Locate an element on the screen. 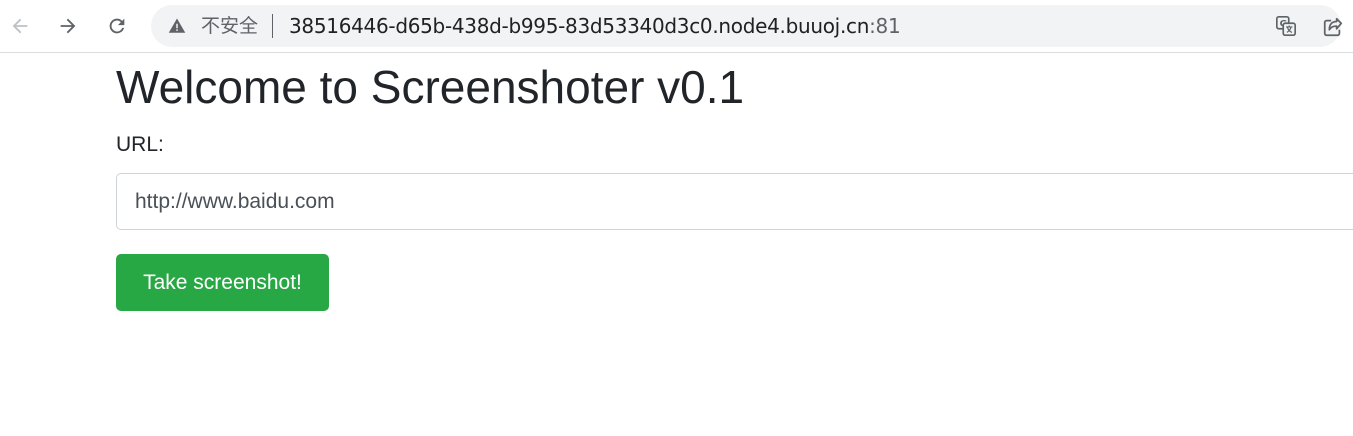 The height and width of the screenshot is (436, 1353). take-screenshot-button: Take screenshot! is located at coordinates (222, 282).